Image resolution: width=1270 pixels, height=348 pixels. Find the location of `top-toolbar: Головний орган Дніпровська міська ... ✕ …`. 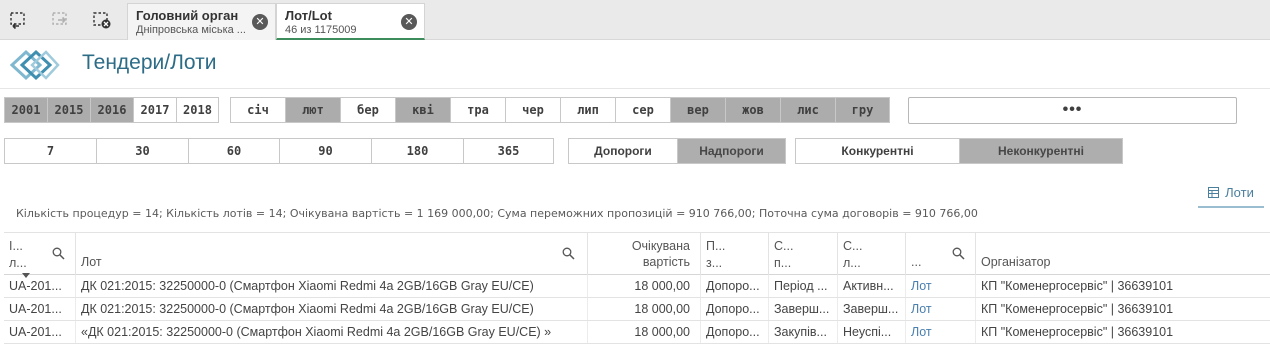

top-toolbar: Головний орган Дніпровська міська ... ✕ … is located at coordinates (635, 20).